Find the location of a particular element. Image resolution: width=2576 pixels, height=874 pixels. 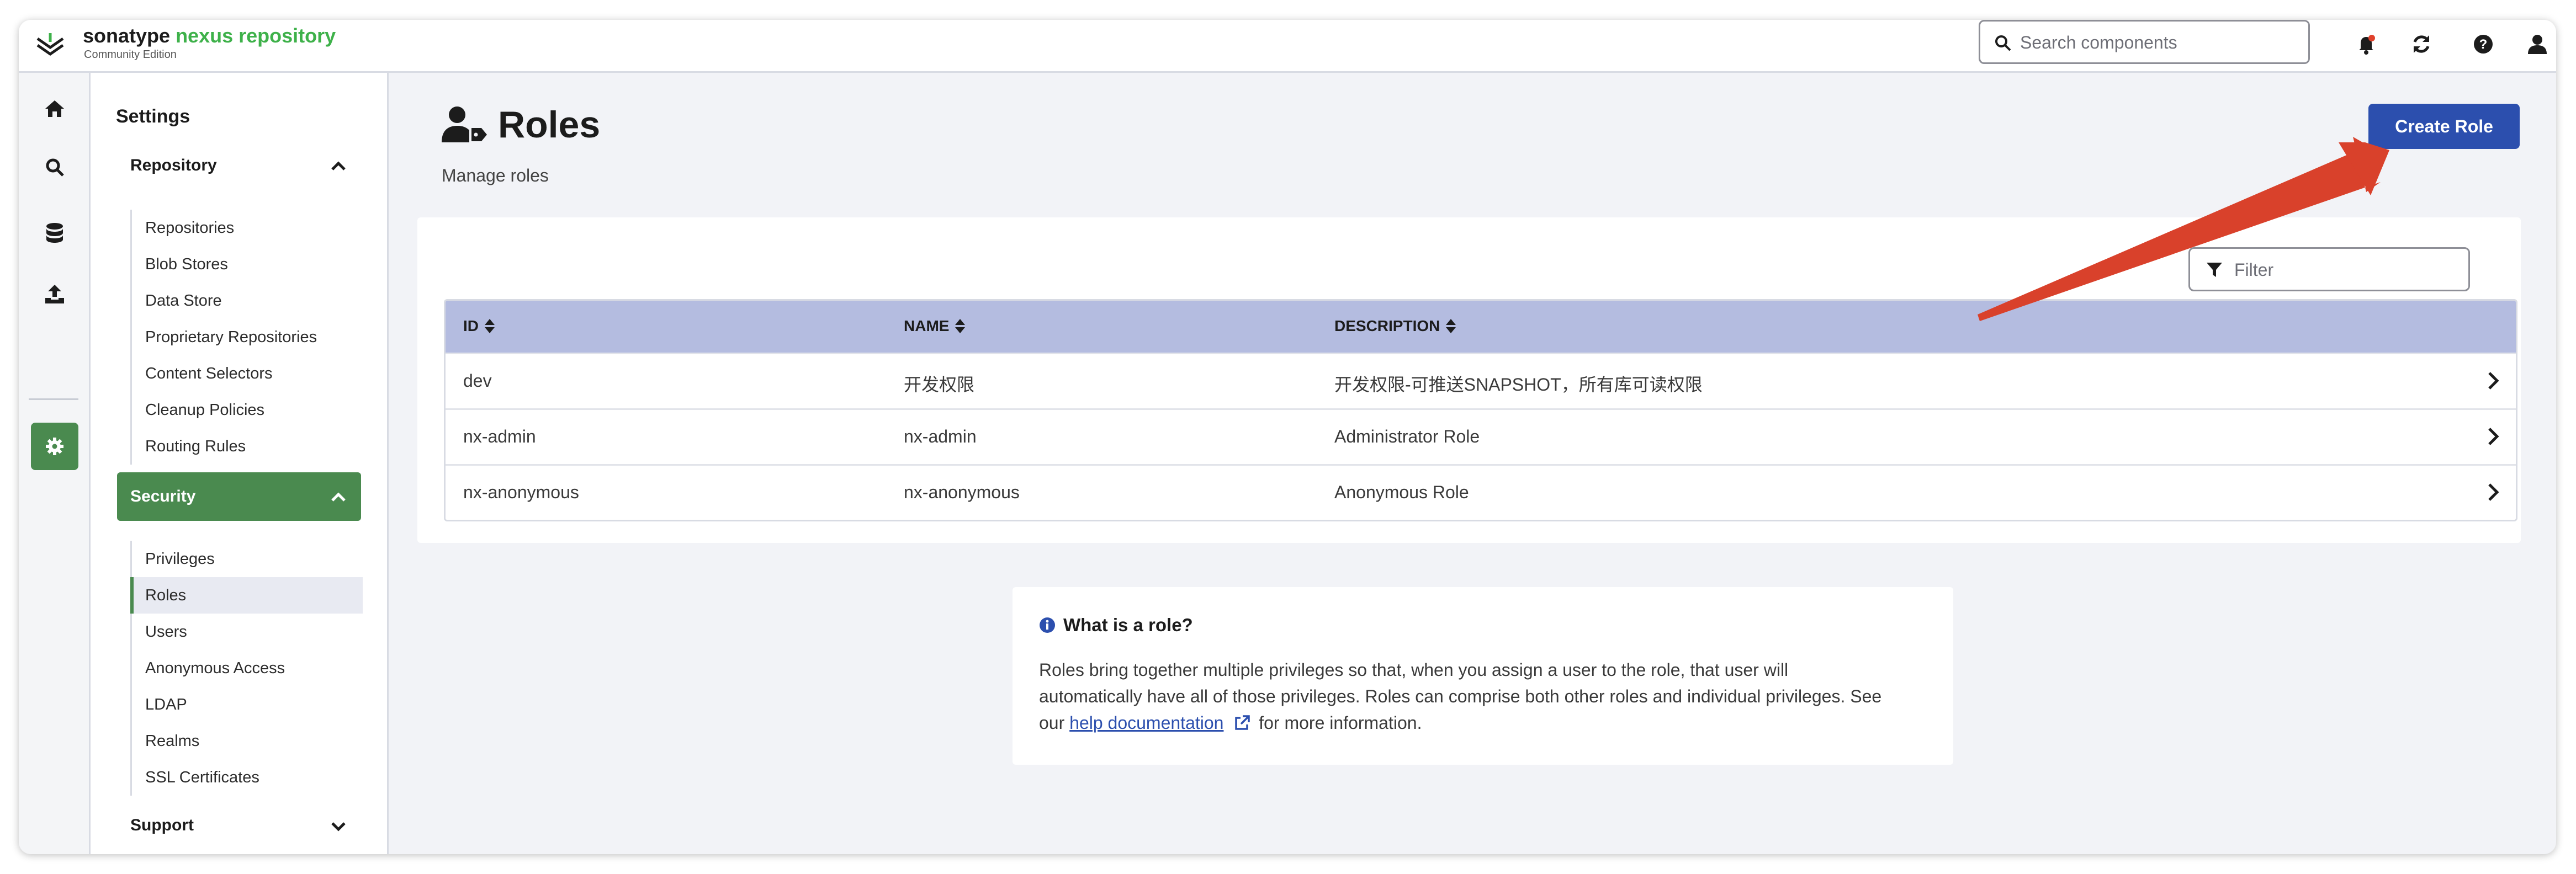

table-row: nx-admin nx-admin Administrator Role is located at coordinates (1481, 436).